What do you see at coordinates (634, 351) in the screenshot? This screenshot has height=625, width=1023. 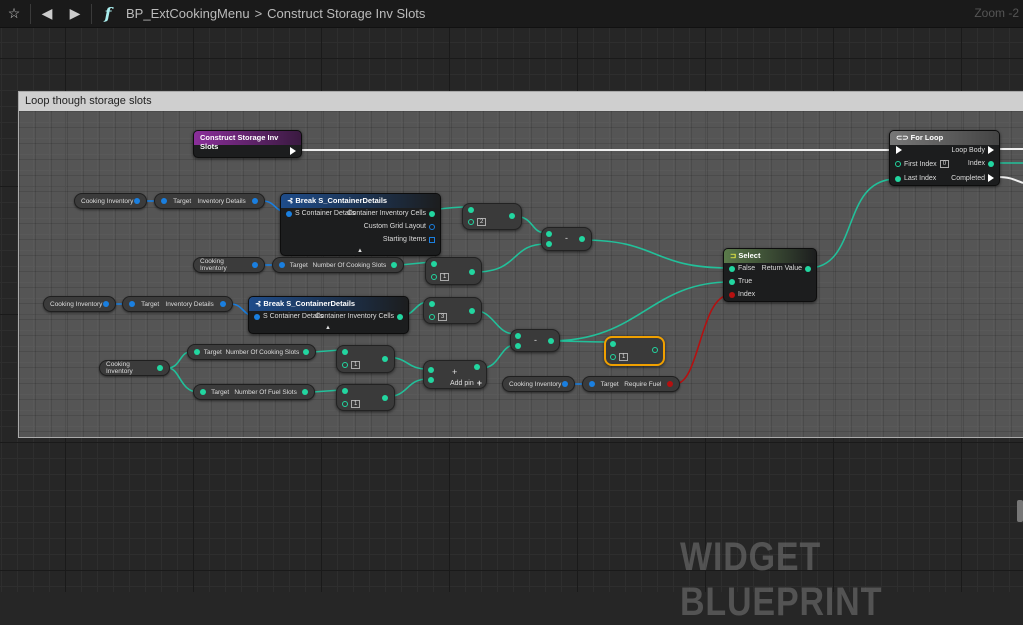 I see `subtract-node-selected: 1` at bounding box center [634, 351].